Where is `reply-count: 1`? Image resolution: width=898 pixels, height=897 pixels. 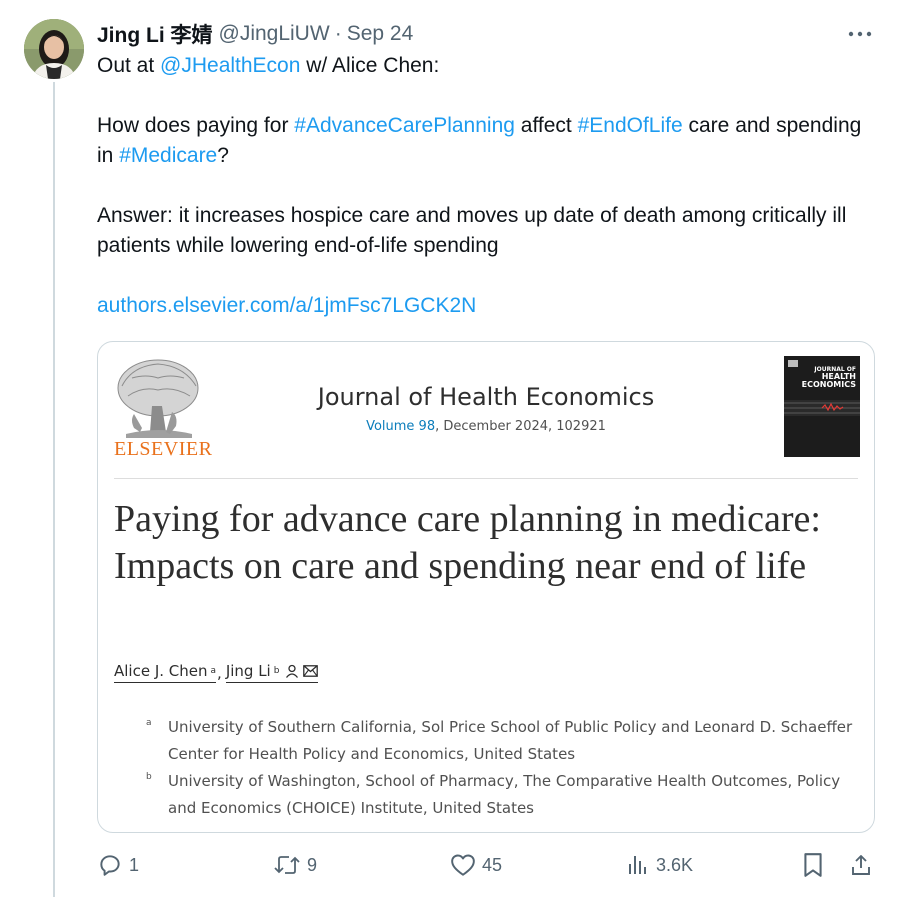
reply-count: 1 is located at coordinates (134, 864).